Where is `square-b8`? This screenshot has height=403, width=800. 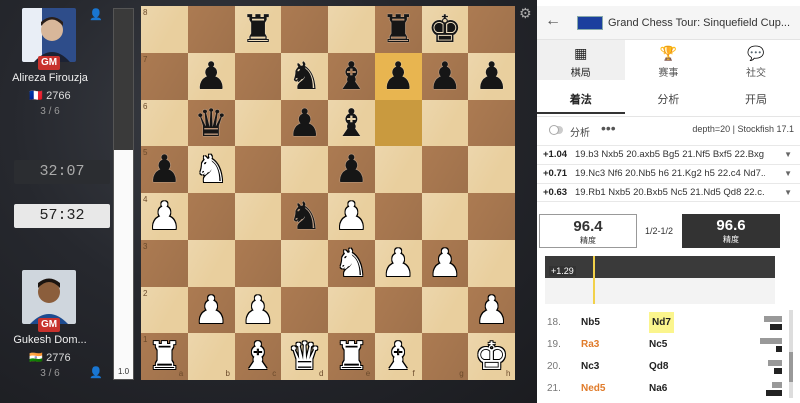 square-b8 is located at coordinates (211, 29).